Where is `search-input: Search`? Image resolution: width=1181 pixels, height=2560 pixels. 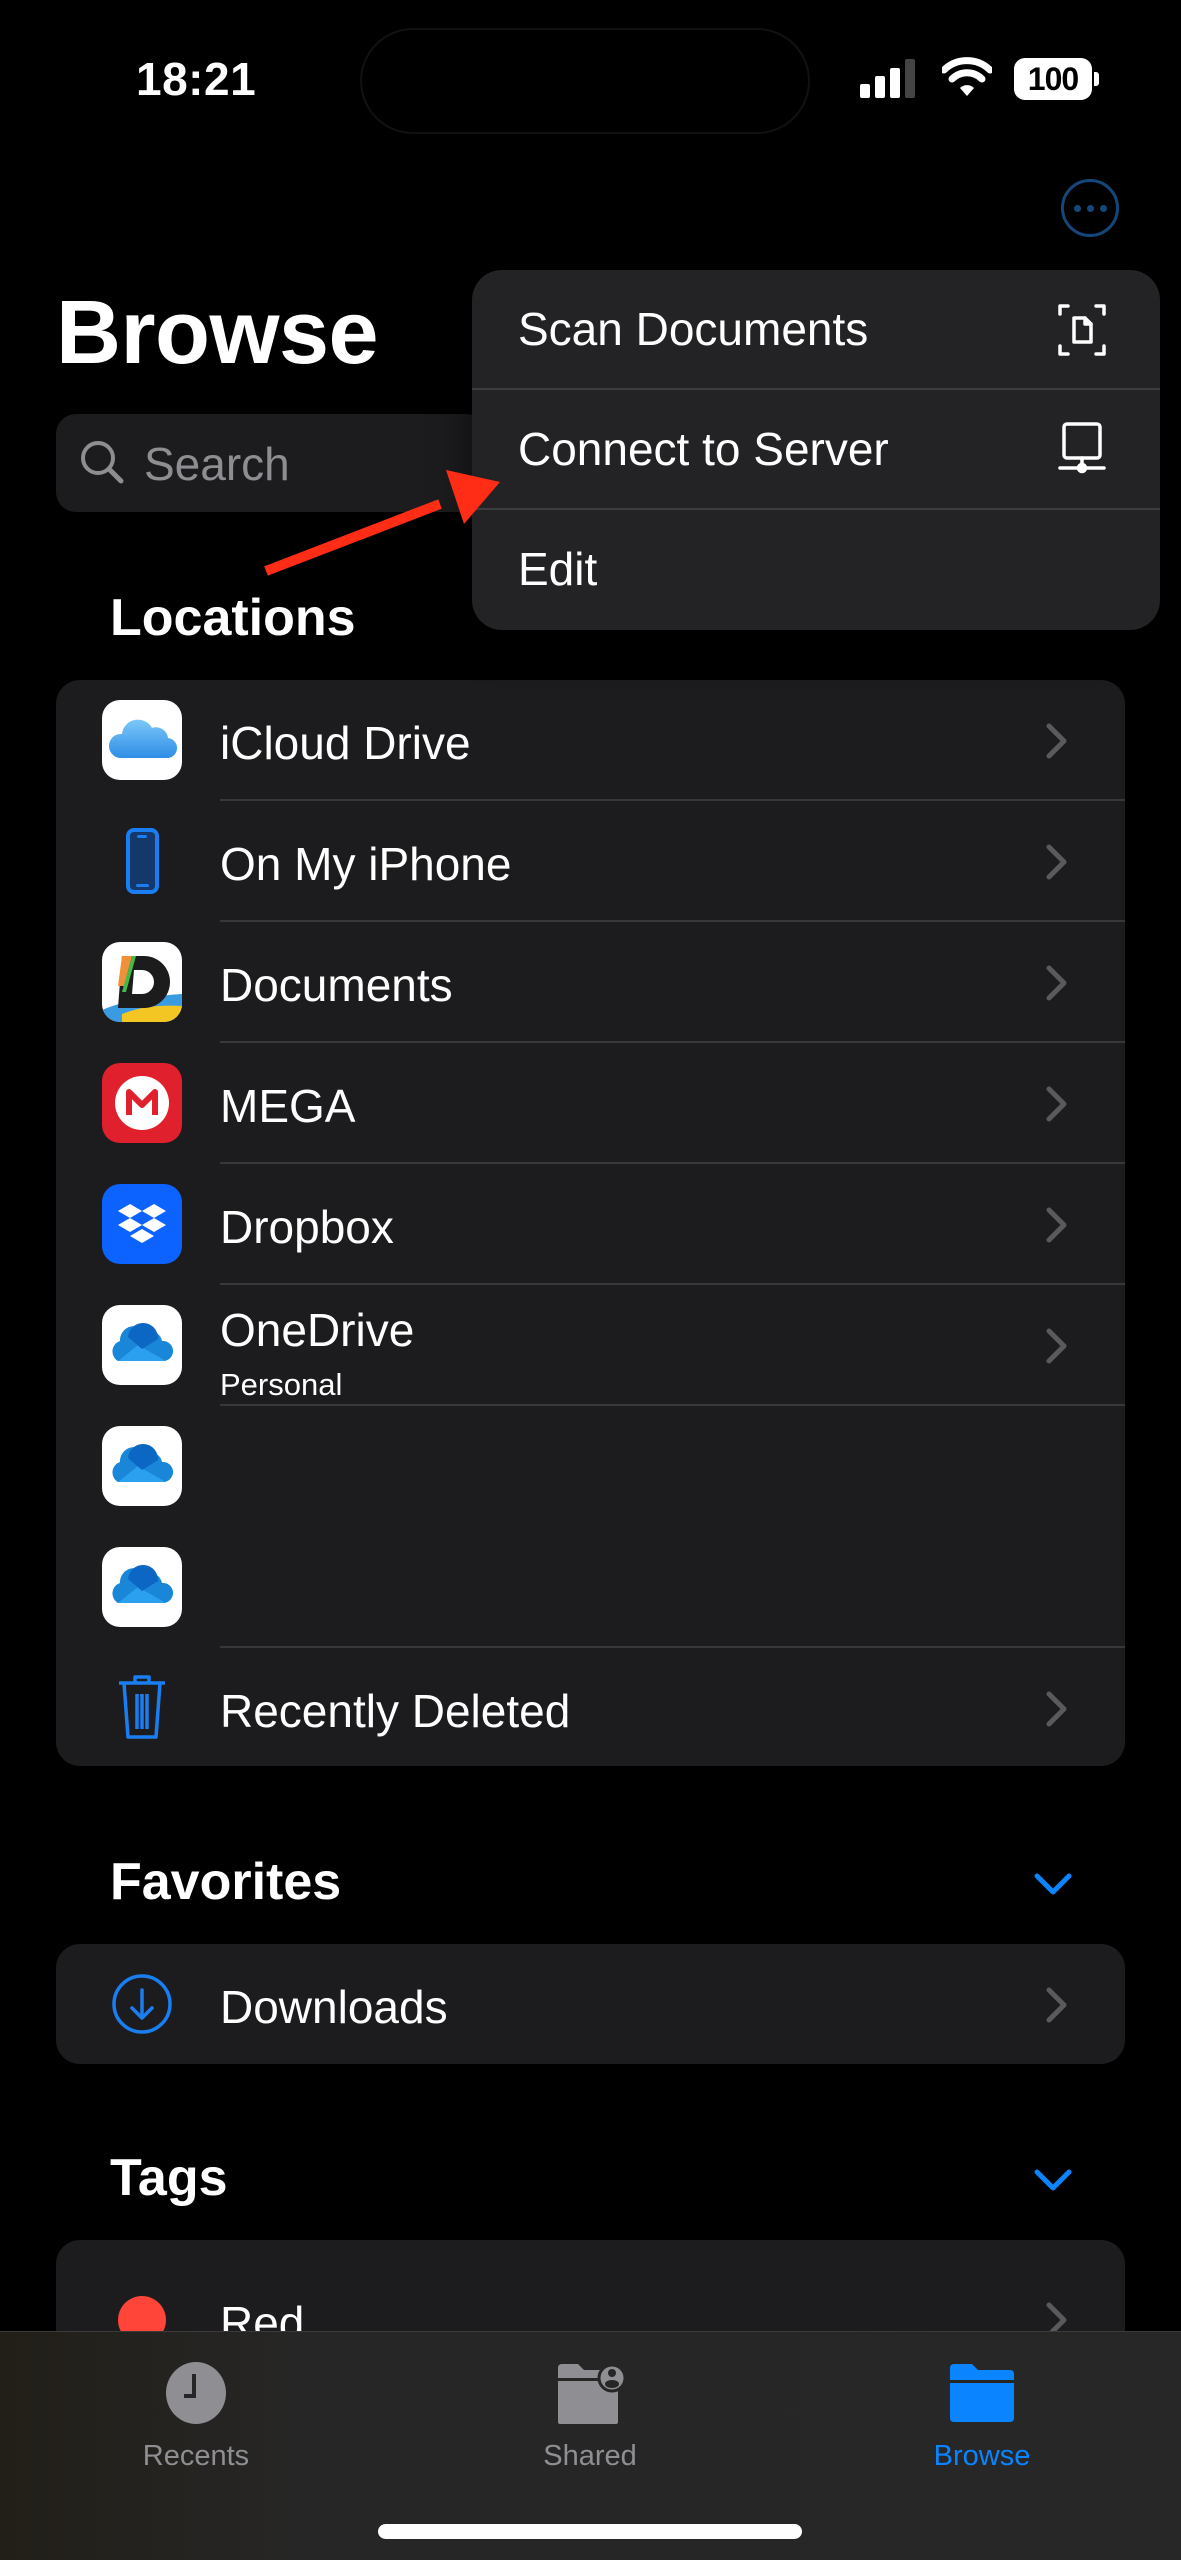
search-input: Search is located at coordinates (271, 463).